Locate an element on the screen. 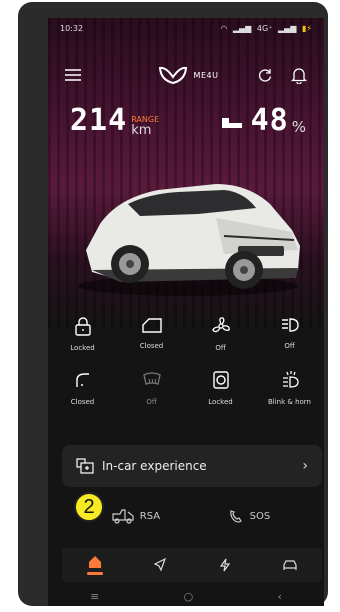  defrost-status: Off is located at coordinates (151, 402).